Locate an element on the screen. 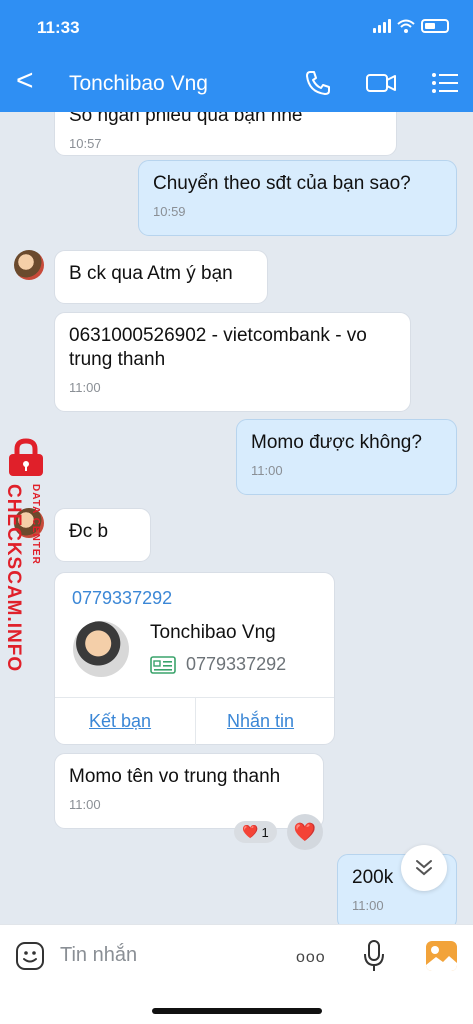 This screenshot has height=1024, width=473. watermark-subtext: DATA CENTER is located at coordinates (35, 524).